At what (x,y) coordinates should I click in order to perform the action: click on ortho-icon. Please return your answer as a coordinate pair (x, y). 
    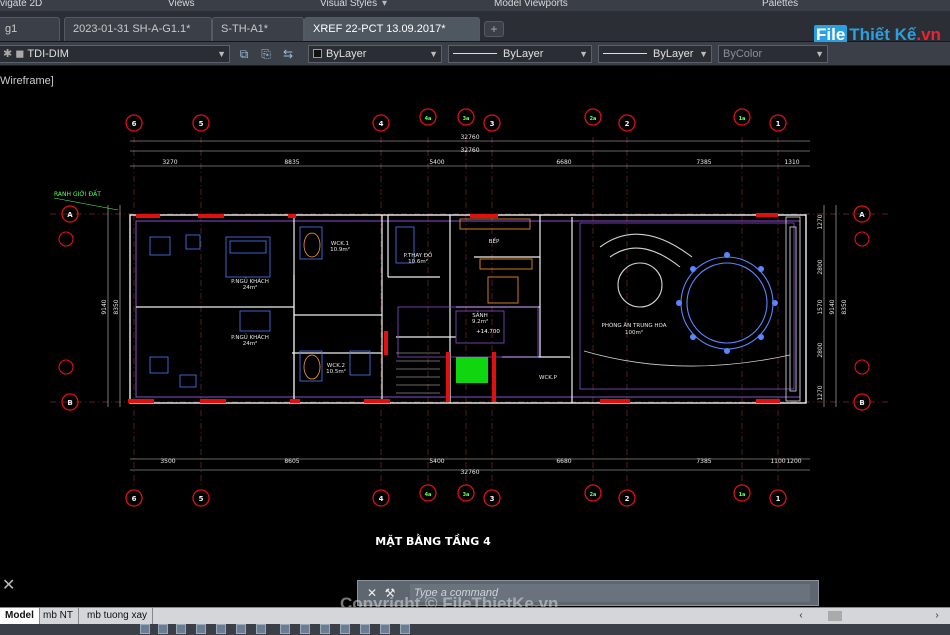
    Looking at the image, I should click on (181, 629).